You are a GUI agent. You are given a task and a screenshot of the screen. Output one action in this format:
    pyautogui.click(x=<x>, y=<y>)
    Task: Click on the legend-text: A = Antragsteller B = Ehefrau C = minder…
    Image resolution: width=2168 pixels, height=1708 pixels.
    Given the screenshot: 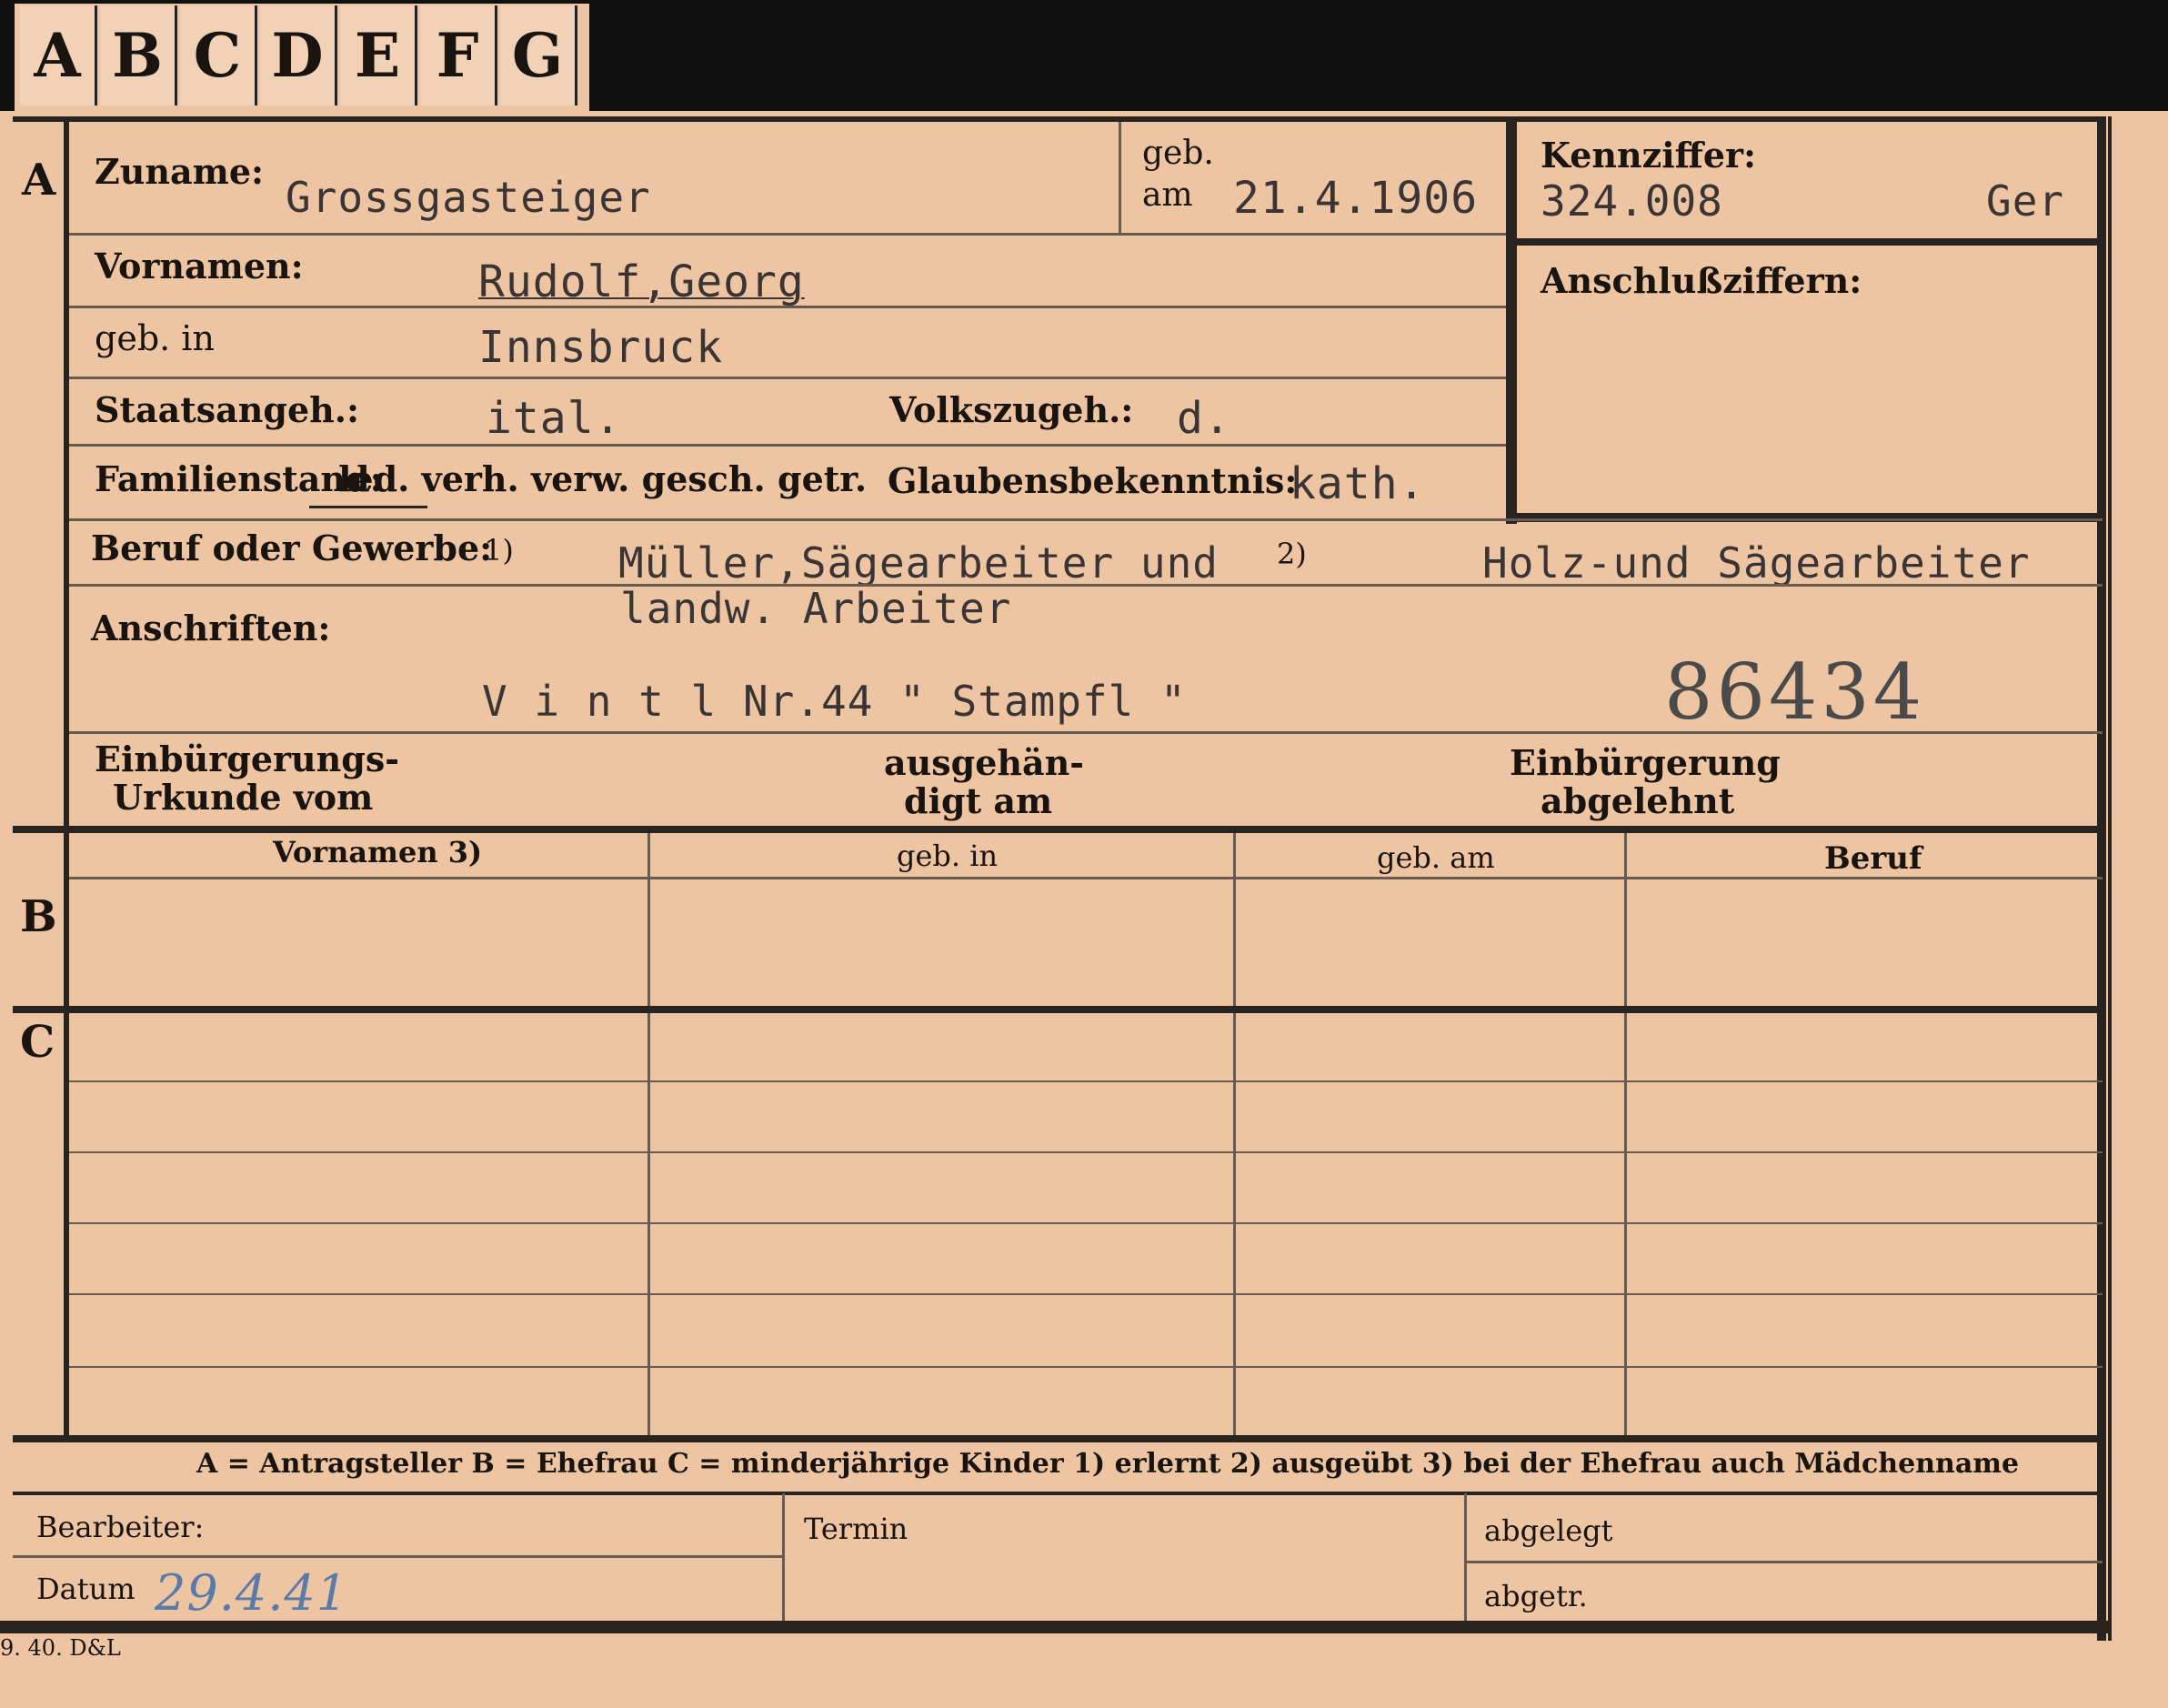 What is the action you would take?
    pyautogui.click(x=1108, y=1464)
    